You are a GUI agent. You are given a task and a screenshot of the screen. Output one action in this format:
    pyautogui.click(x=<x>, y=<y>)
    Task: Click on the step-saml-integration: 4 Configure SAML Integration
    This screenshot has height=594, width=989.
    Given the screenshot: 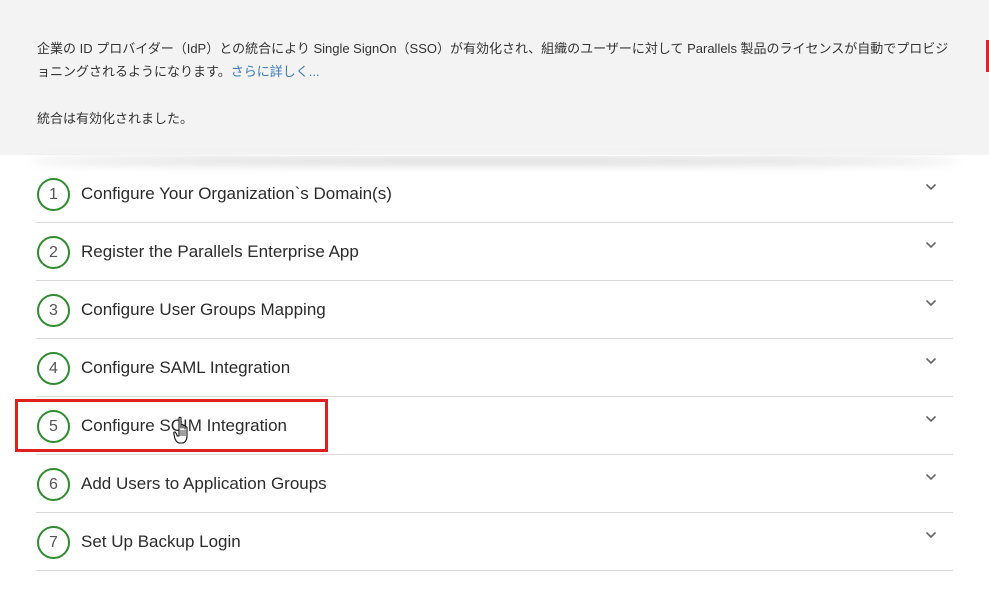 What is the action you would take?
    pyautogui.click(x=494, y=368)
    